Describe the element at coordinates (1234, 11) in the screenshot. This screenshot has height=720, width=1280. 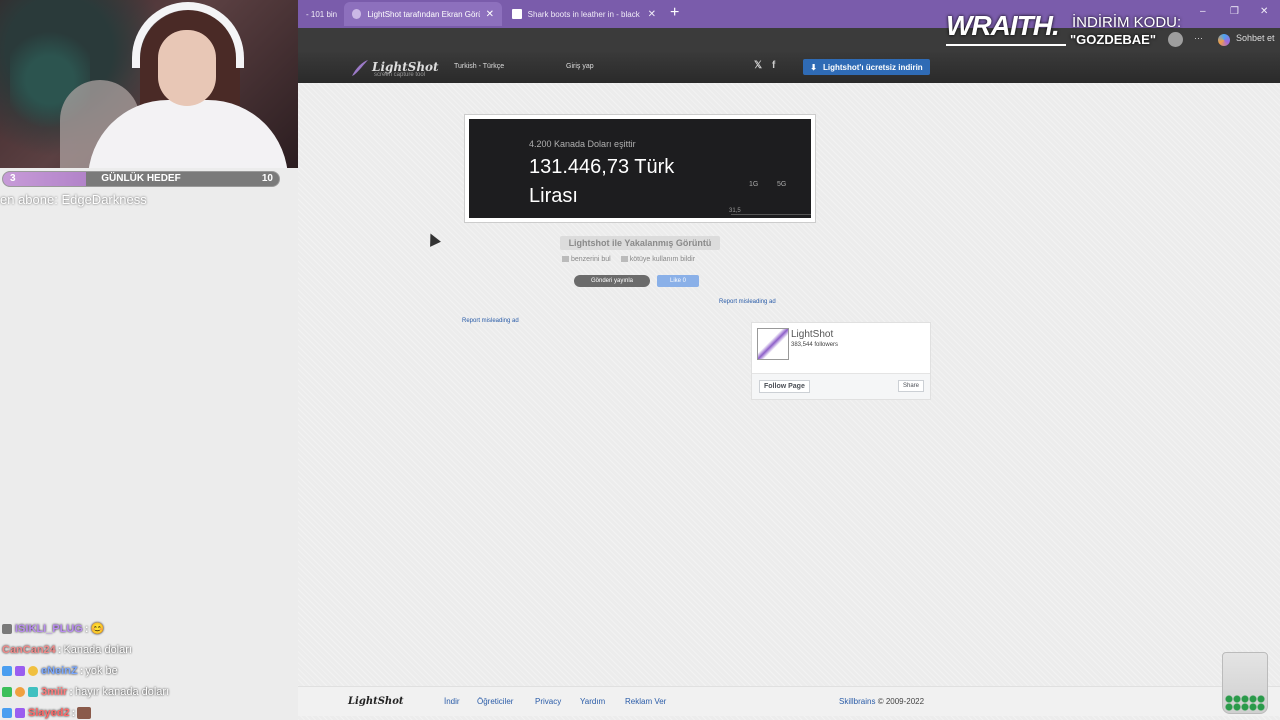
I see `restore-icon: ❐` at that location.